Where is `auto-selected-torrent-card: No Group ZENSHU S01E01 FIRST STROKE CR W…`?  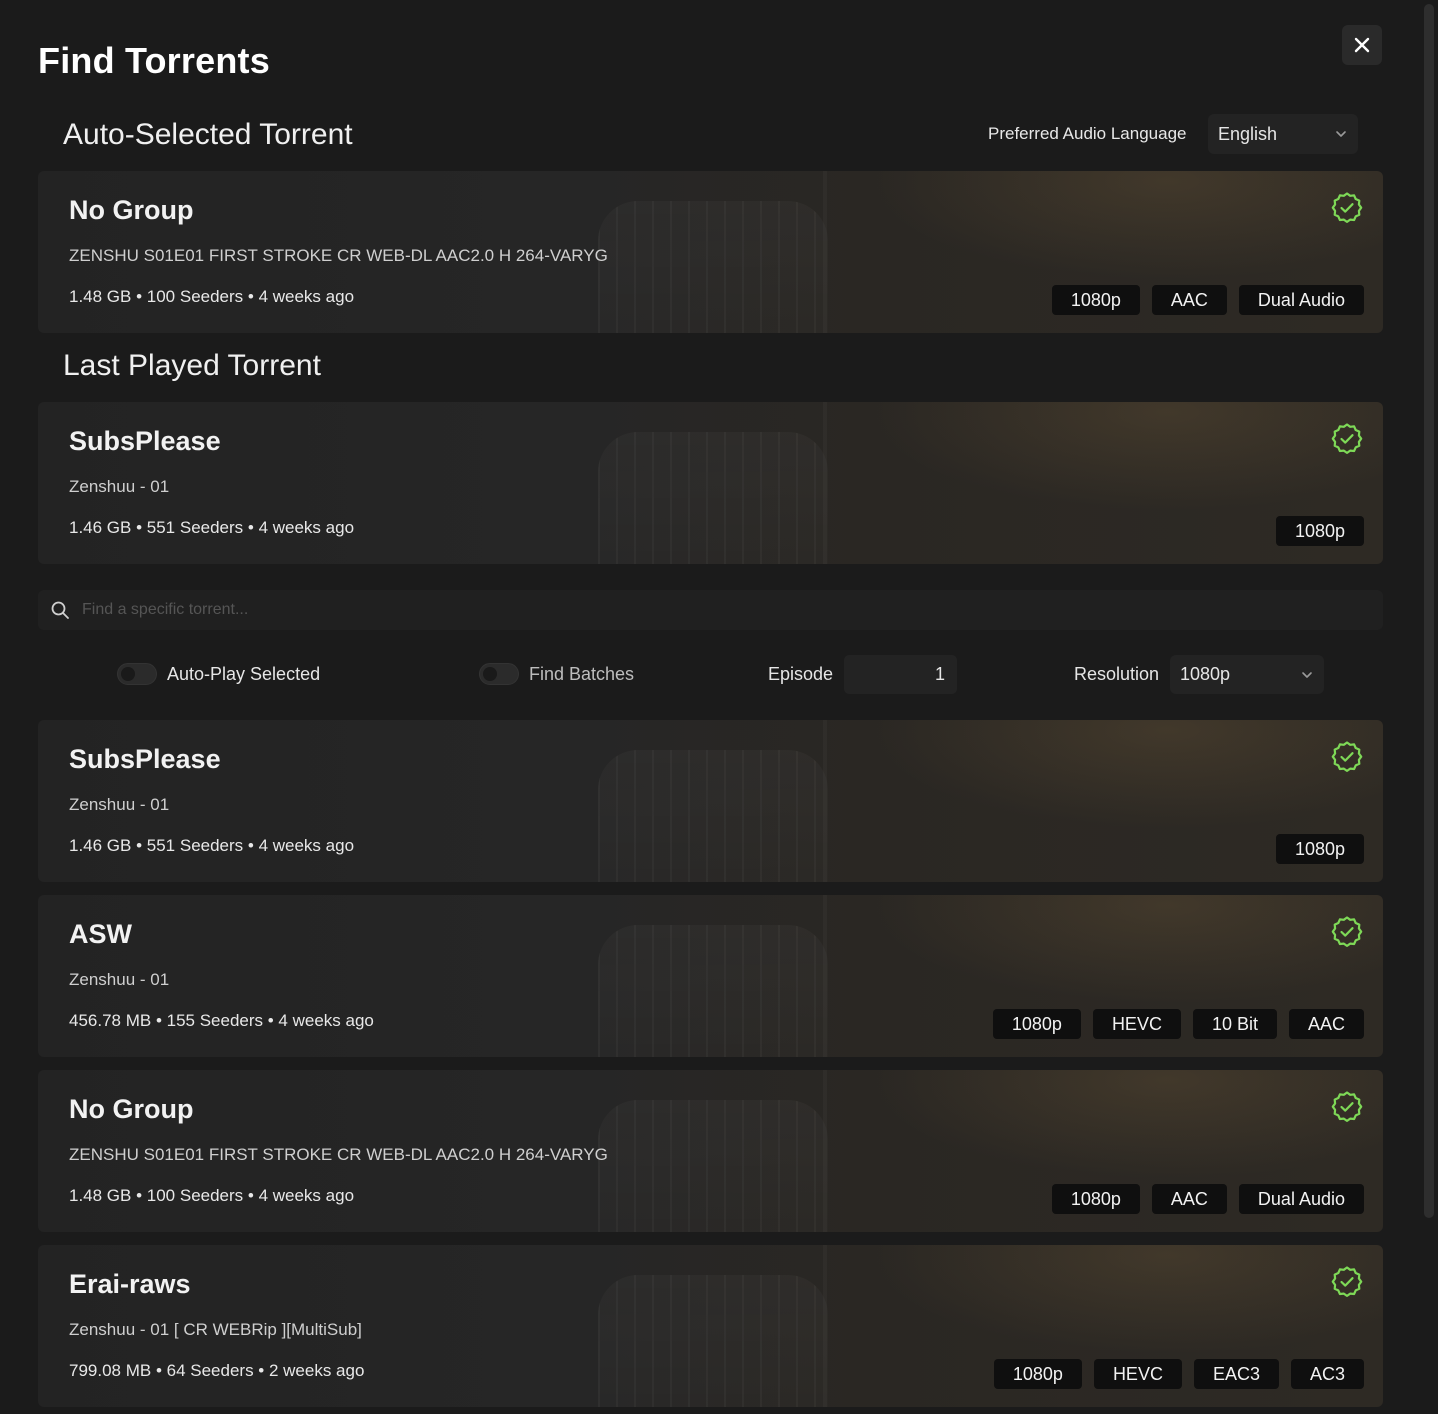 auto-selected-torrent-card: No Group ZENSHU S01E01 FIRST STROKE CR W… is located at coordinates (710, 252).